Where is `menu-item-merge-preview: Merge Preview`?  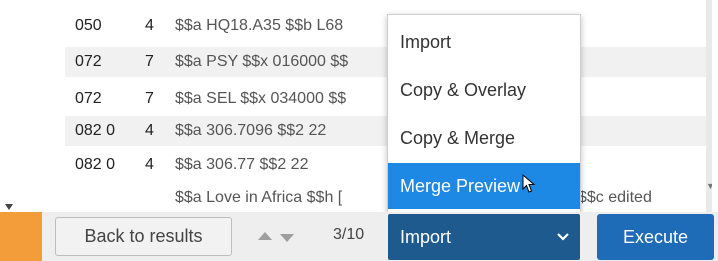
menu-item-merge-preview: Merge Preview is located at coordinates (484, 186).